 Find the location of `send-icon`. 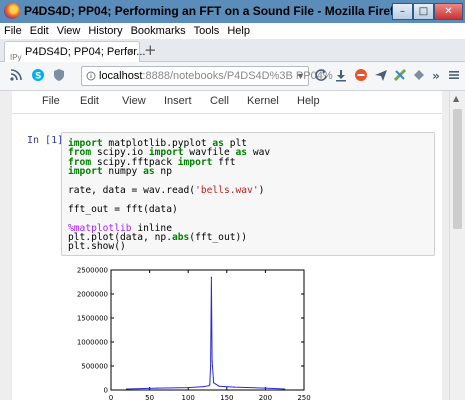

send-icon is located at coordinates (381, 76).